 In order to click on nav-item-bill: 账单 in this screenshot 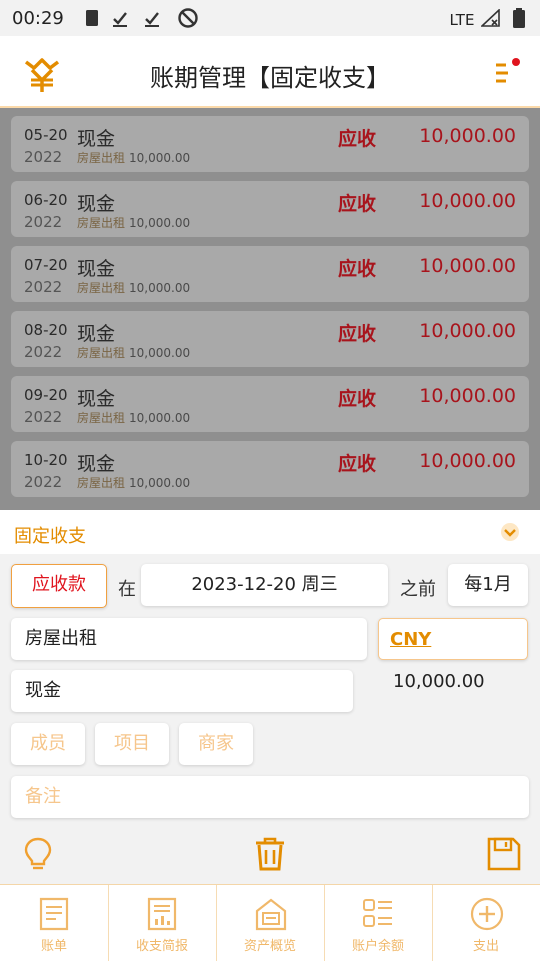, I will do `click(54, 923)`.